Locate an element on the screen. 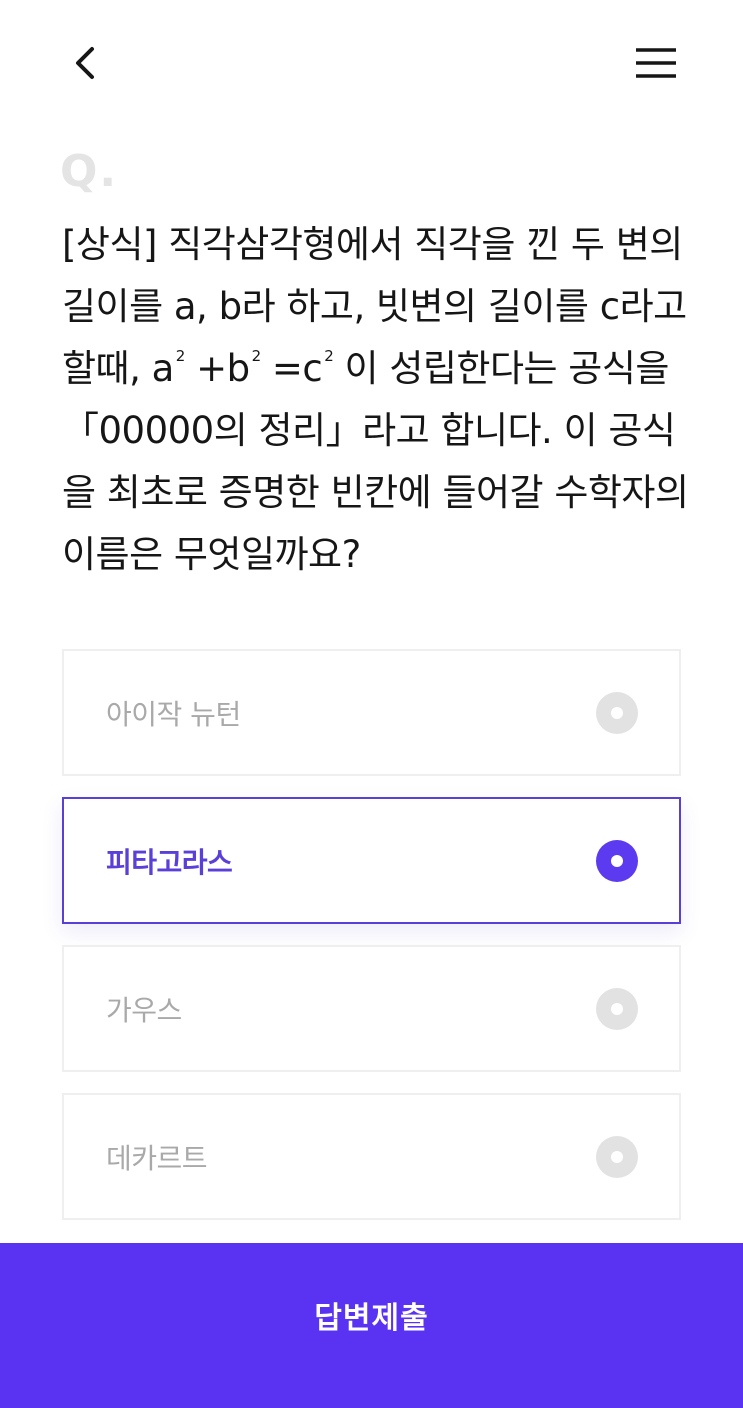 The width and height of the screenshot is (743, 1408). submit-answer-button: 답변제출 is located at coordinates (371, 1325).